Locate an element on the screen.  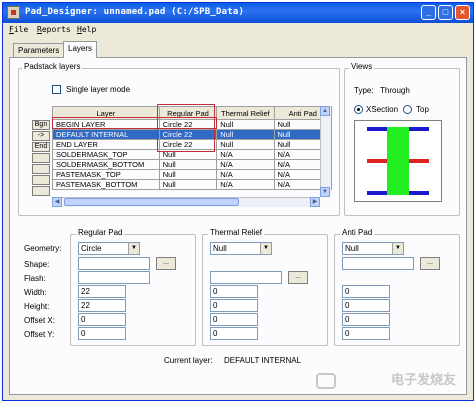
regular-offset-y-field: 0 is located at coordinates (102, 333).